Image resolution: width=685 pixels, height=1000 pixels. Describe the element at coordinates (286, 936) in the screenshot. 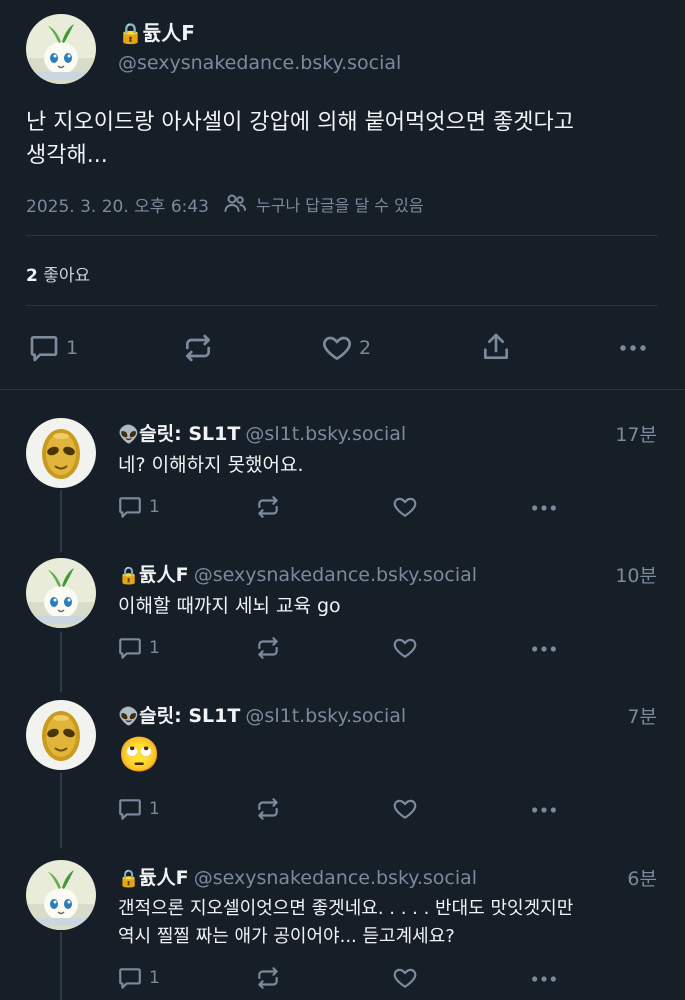

I see `post-text-line: 역시 찔찔 짜는 애가 공이어야... 듣고계세요?` at that location.